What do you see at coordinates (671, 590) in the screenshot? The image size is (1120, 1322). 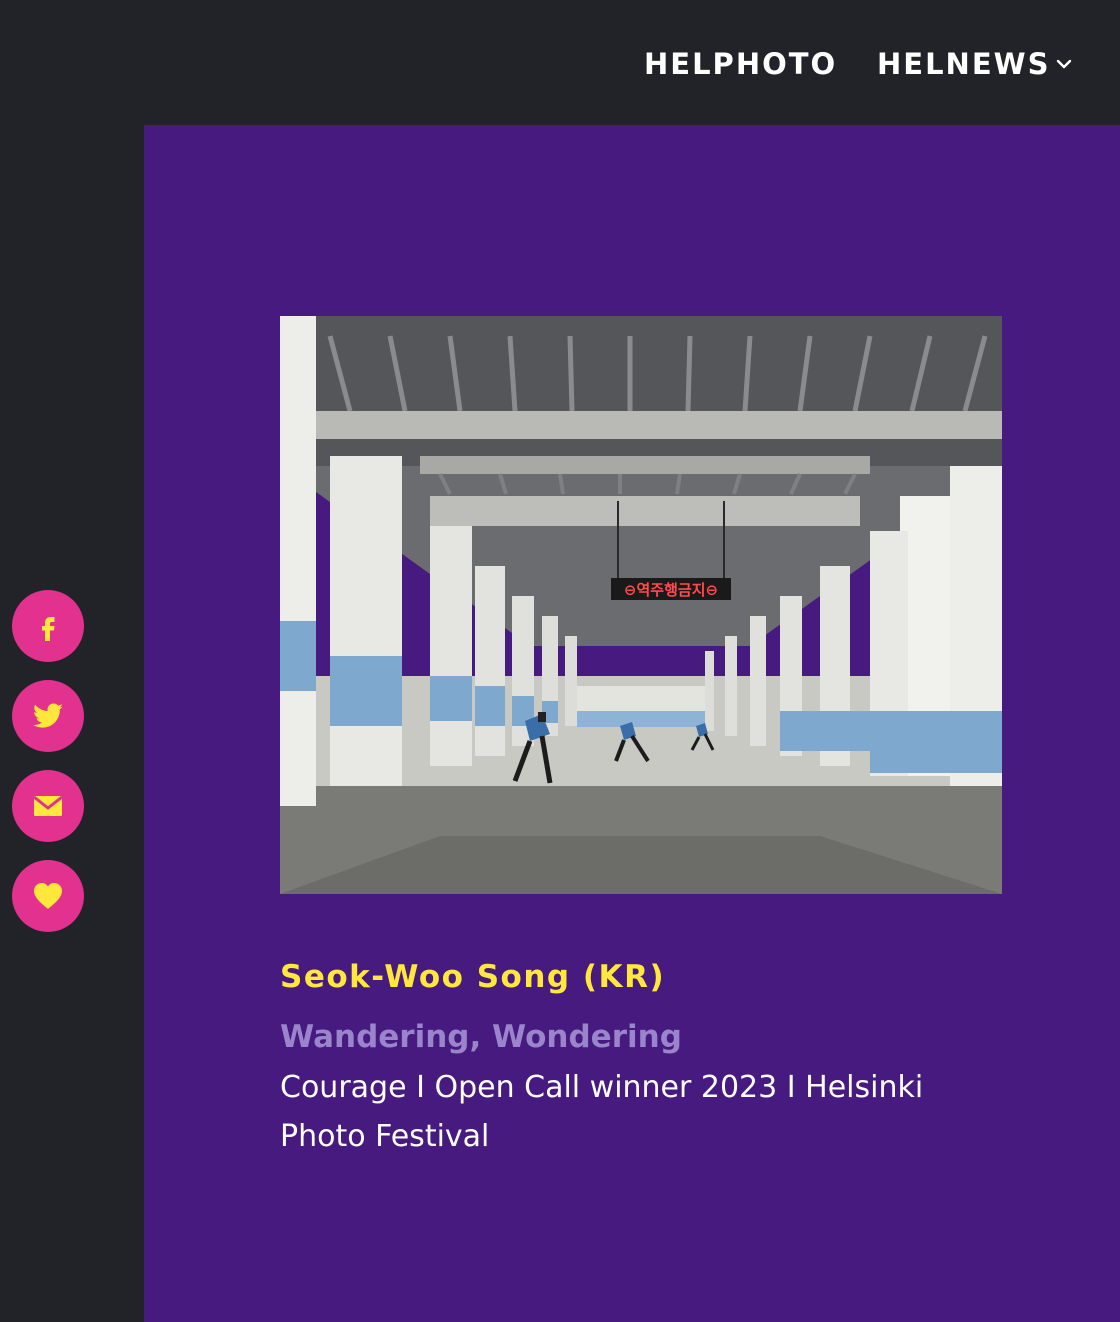 I see `photo-sign-text: ⊖역주행금지⊖` at bounding box center [671, 590].